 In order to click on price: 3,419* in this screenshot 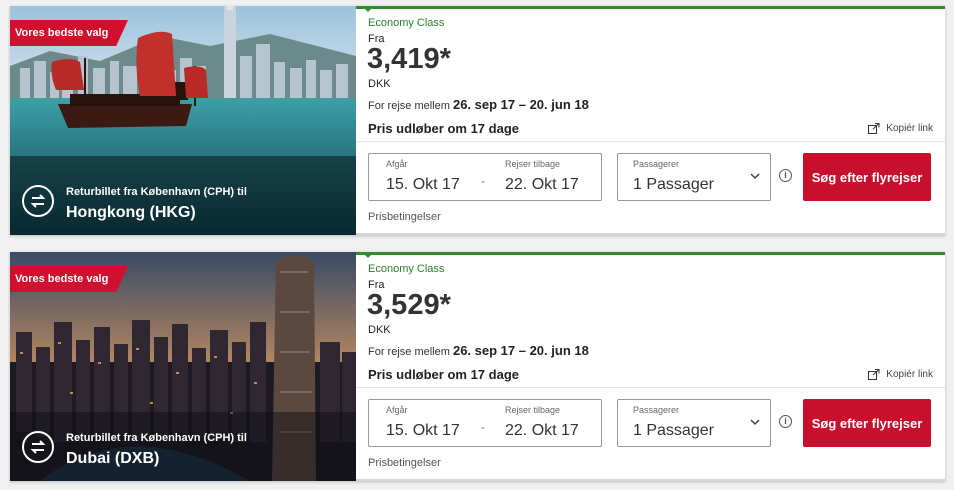, I will do `click(409, 59)`.